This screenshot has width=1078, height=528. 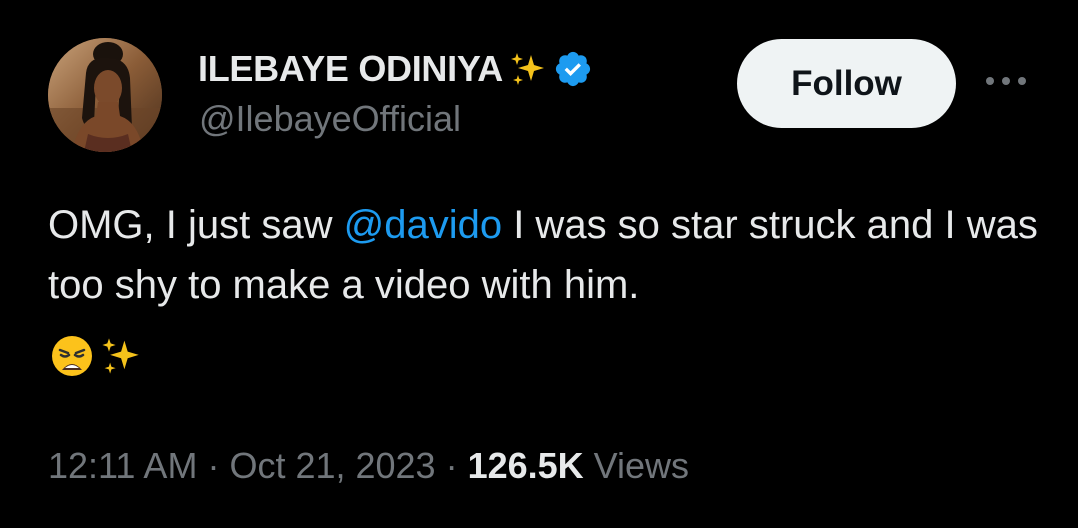 I want to click on avatar, so click(x=105, y=95).